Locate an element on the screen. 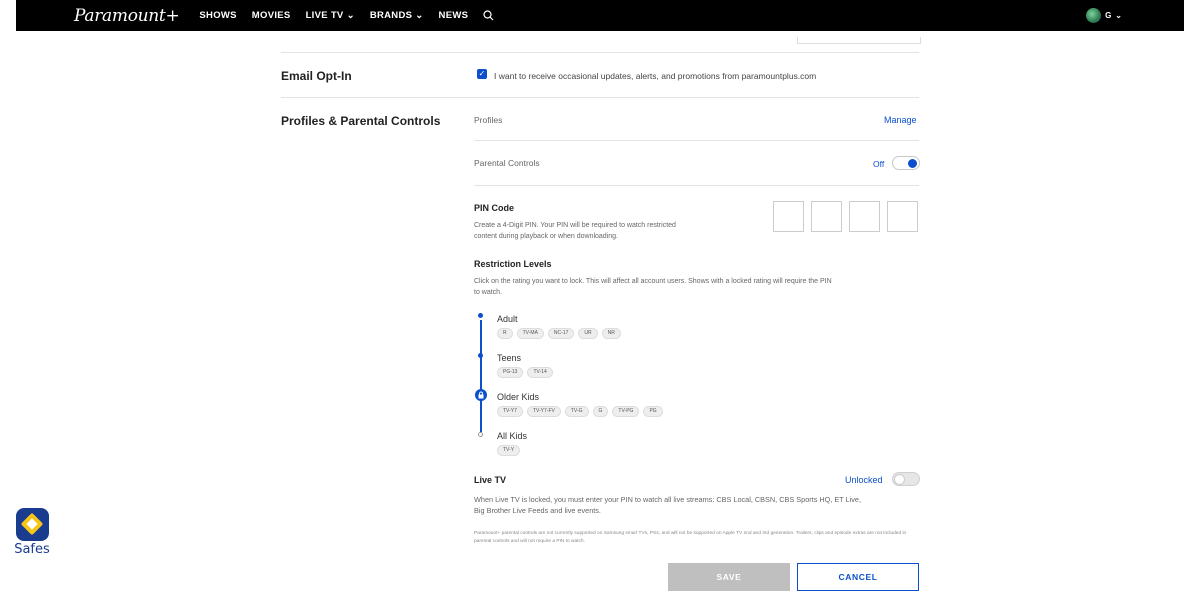  level-older-kids-name: Older Kids is located at coordinates (518, 397).